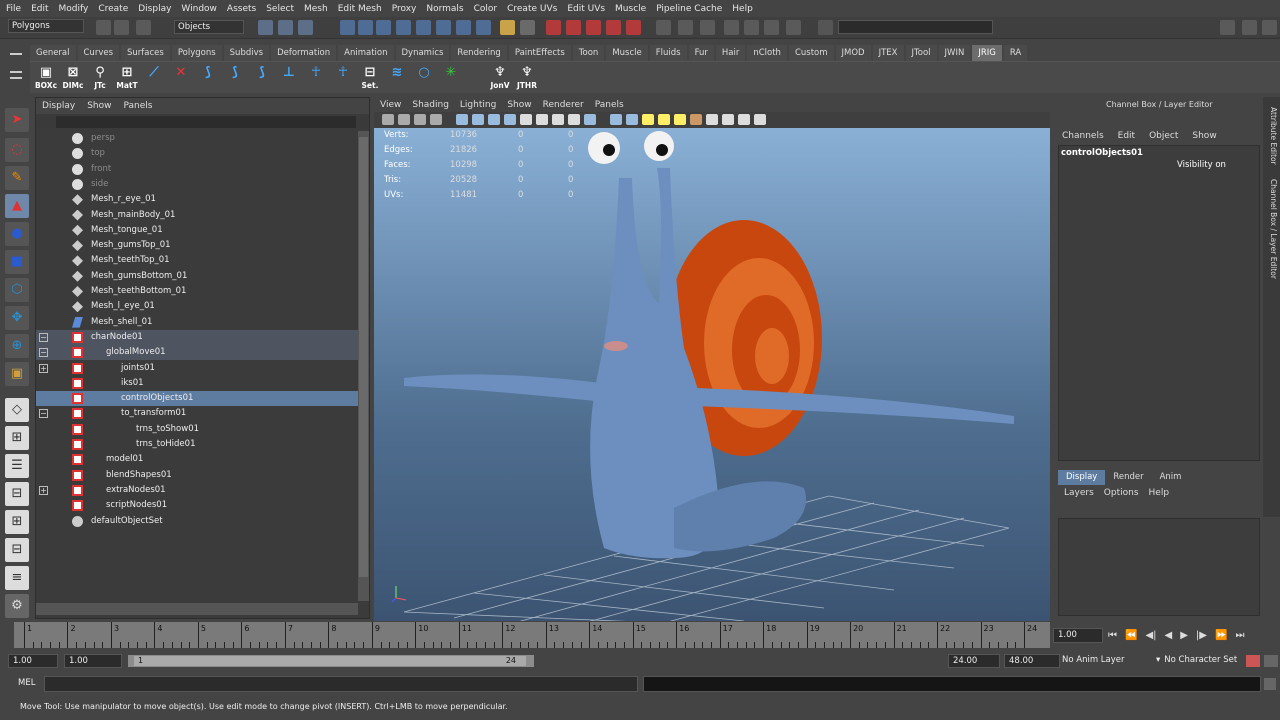 This screenshot has height=720, width=1280. Describe the element at coordinates (707, 27) in the screenshot. I see `construction-history-icon` at that location.